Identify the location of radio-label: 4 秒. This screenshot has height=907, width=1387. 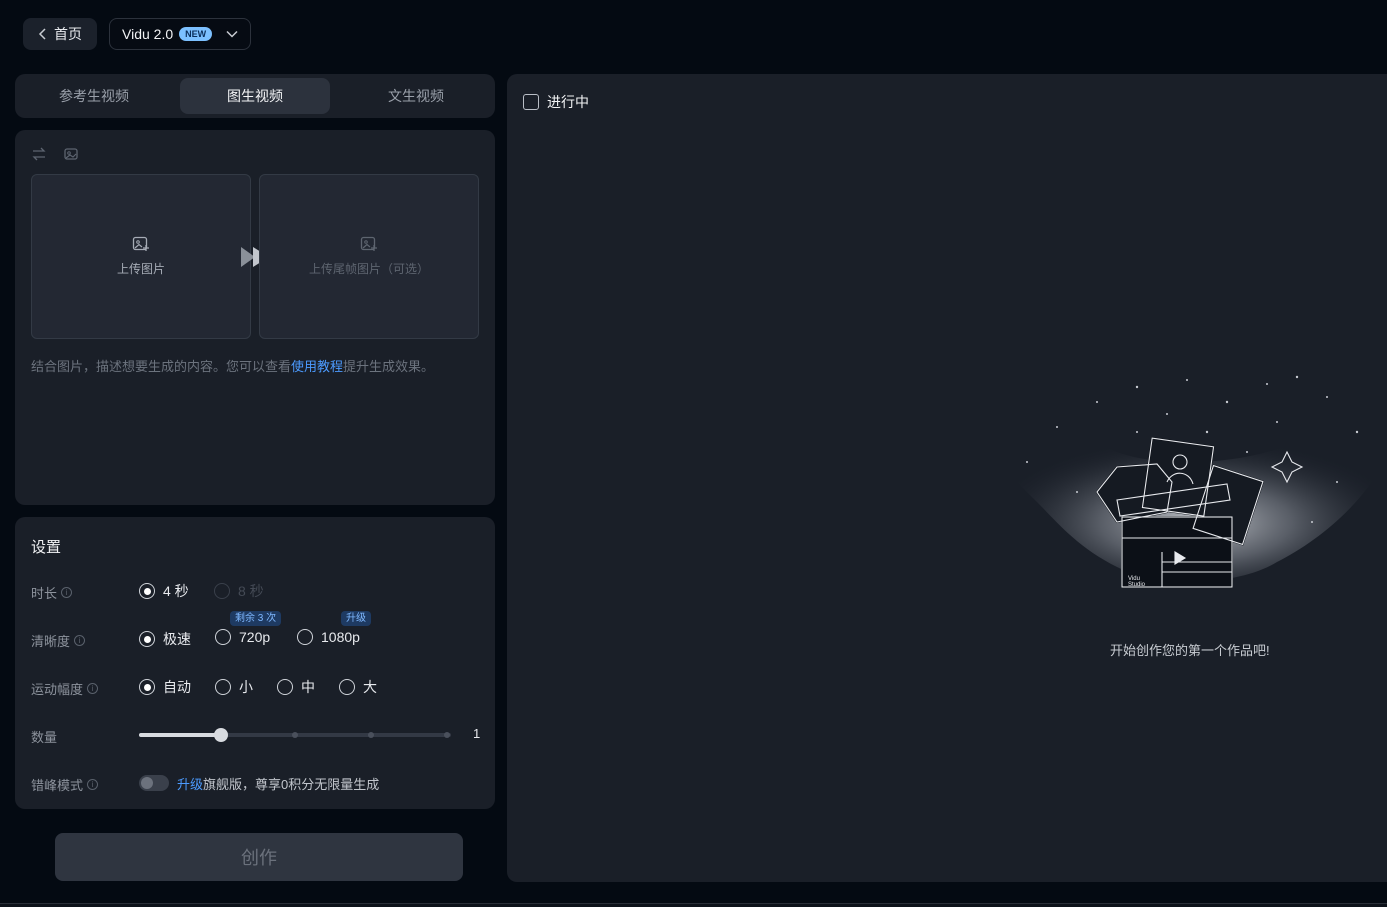
(176, 591).